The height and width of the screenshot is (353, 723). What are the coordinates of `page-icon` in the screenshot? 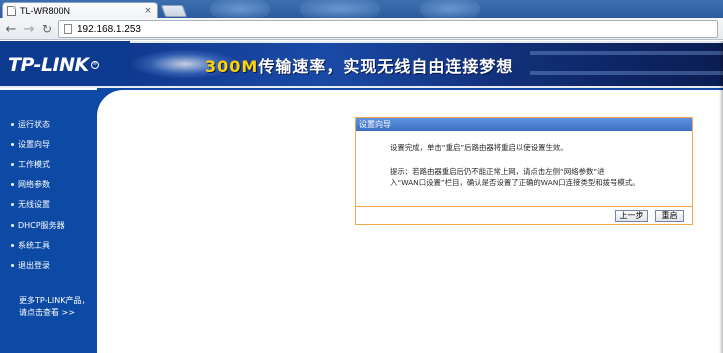 It's located at (68, 29).